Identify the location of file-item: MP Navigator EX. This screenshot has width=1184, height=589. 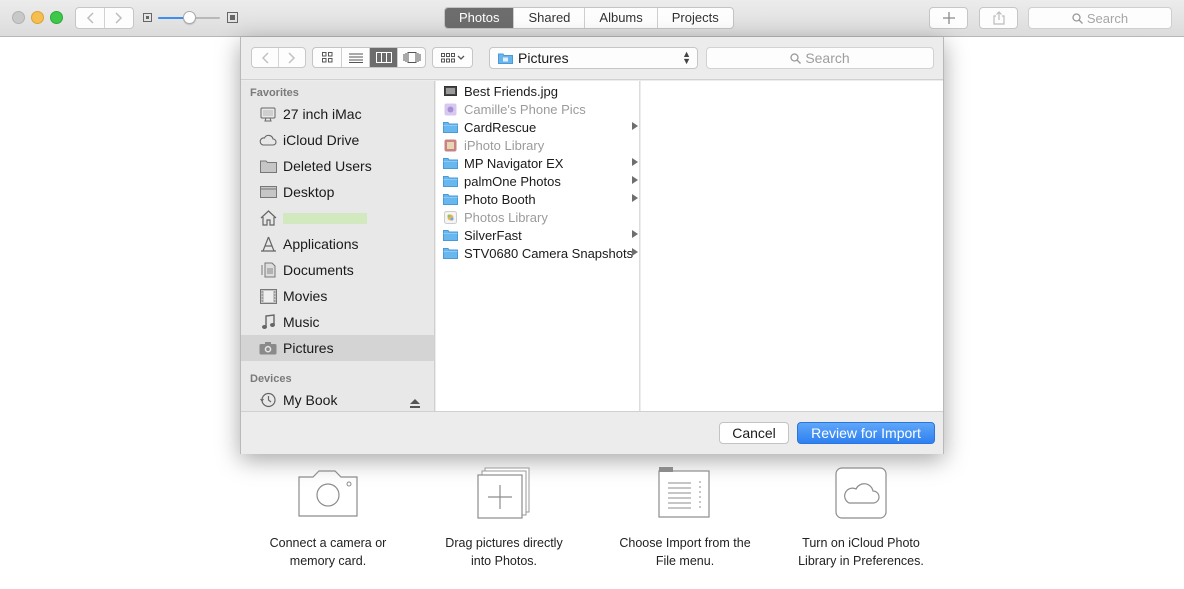
(537, 163).